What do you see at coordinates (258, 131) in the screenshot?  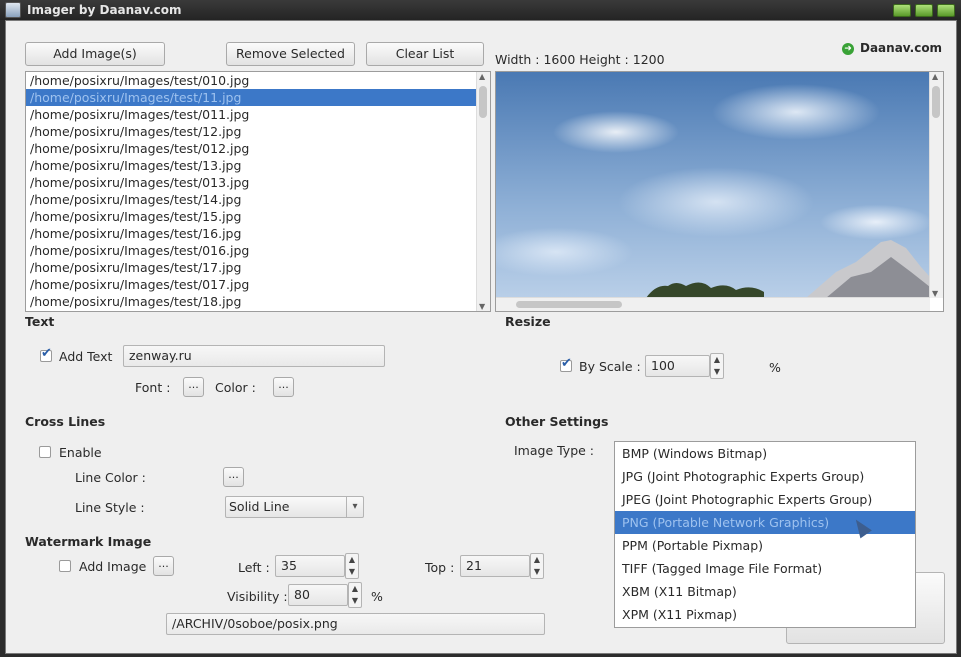 I see `list-item: /home/posixru/Images/test/12.jpg` at bounding box center [258, 131].